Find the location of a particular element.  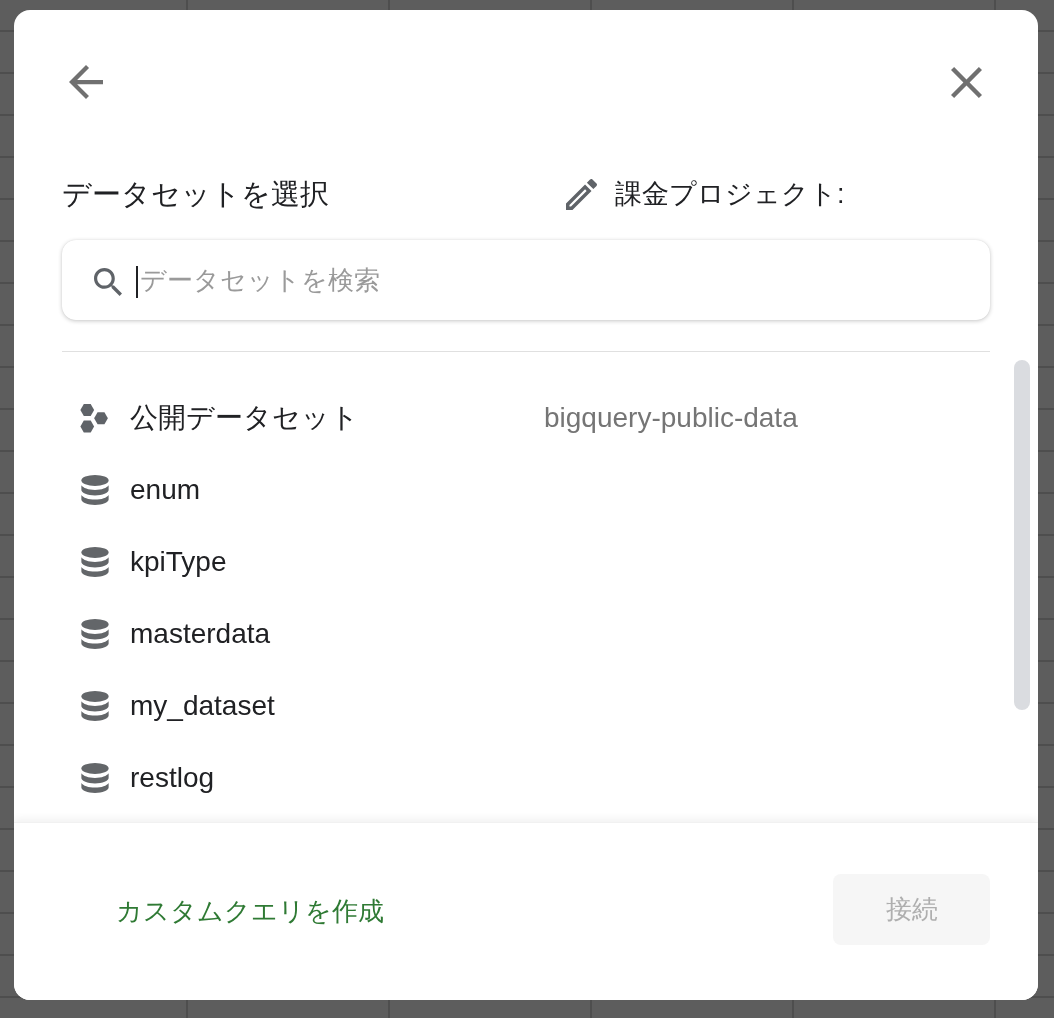

close-icon is located at coordinates (966, 82).